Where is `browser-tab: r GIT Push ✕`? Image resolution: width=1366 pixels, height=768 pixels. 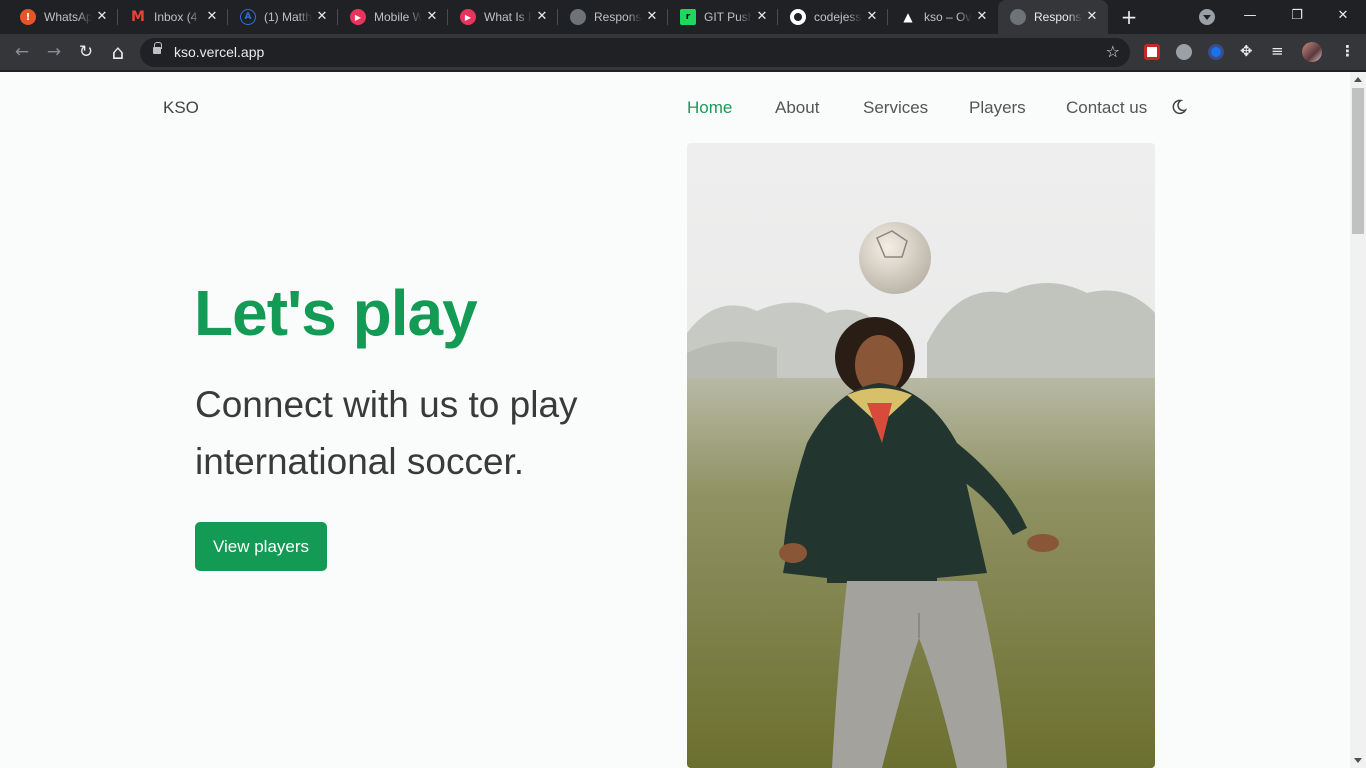 browser-tab: r GIT Push ✕ is located at coordinates (723, 17).